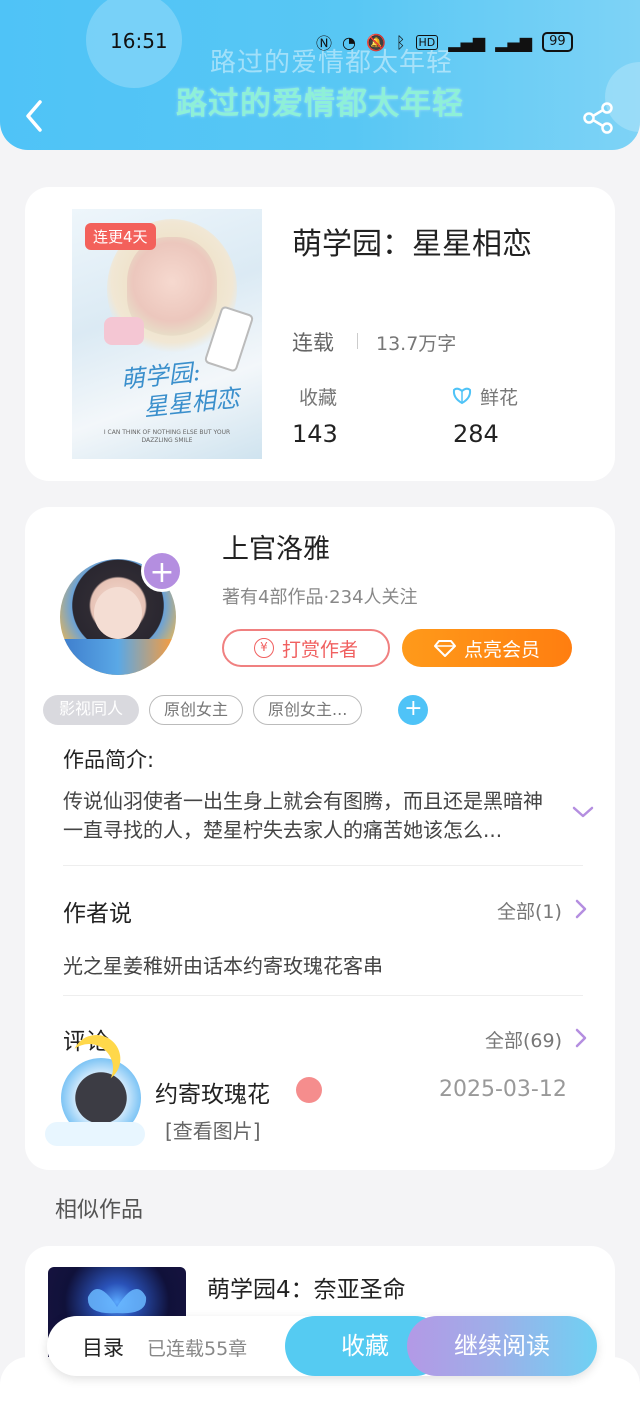 The image size is (640, 1422). Describe the element at coordinates (499, 398) in the screenshot. I see `flowers-label: 鲜花` at that location.